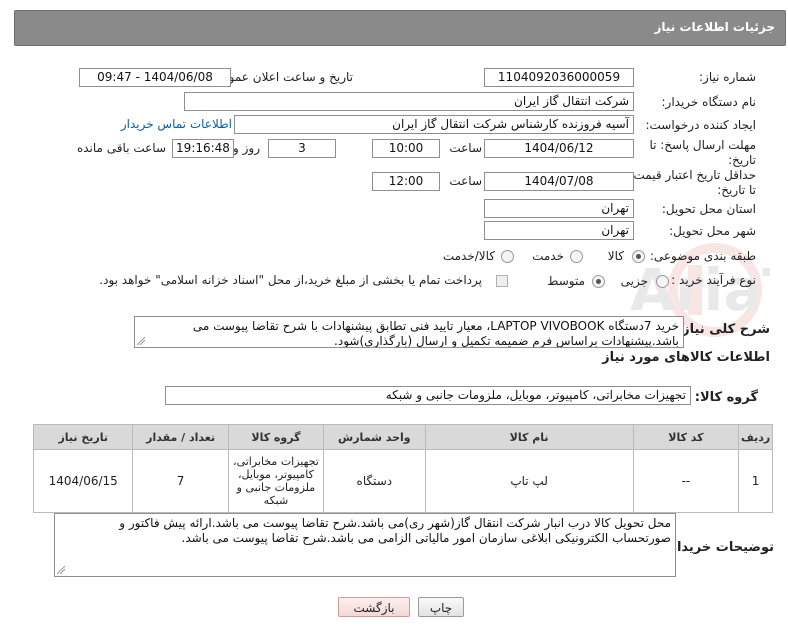 The image size is (788, 632). I want to click on need-number-label: شماره نیاز:, so click(727, 77).